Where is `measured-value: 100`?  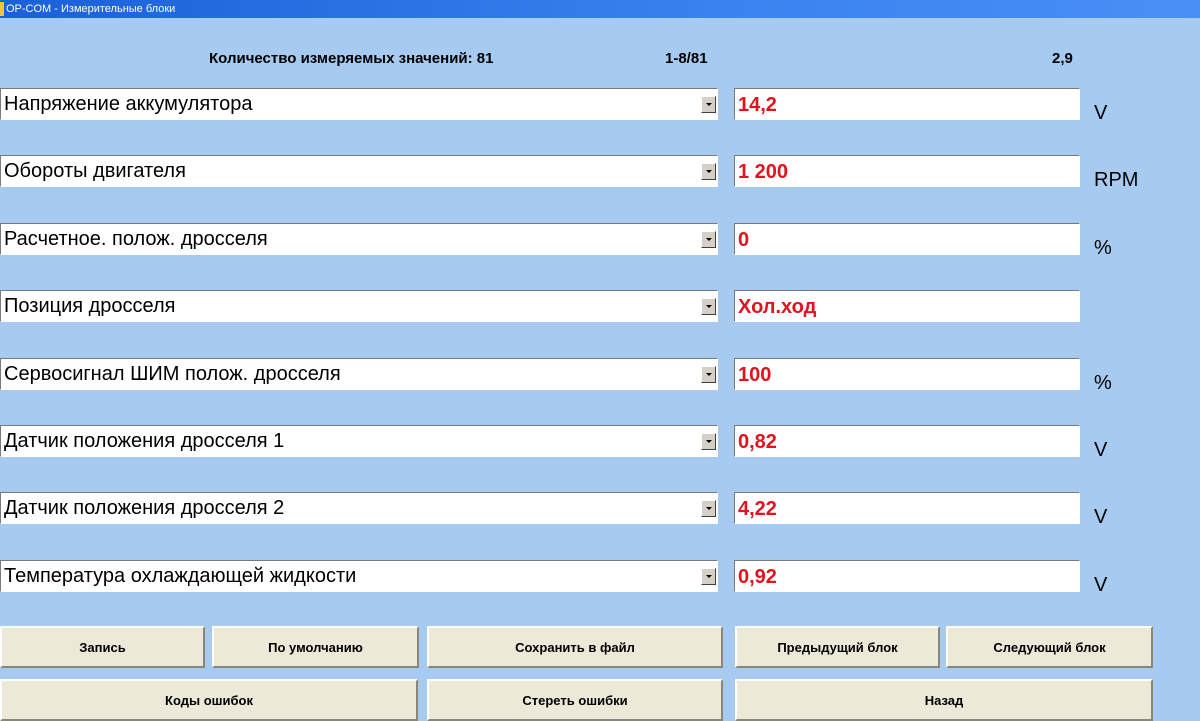 measured-value: 100 is located at coordinates (755, 375).